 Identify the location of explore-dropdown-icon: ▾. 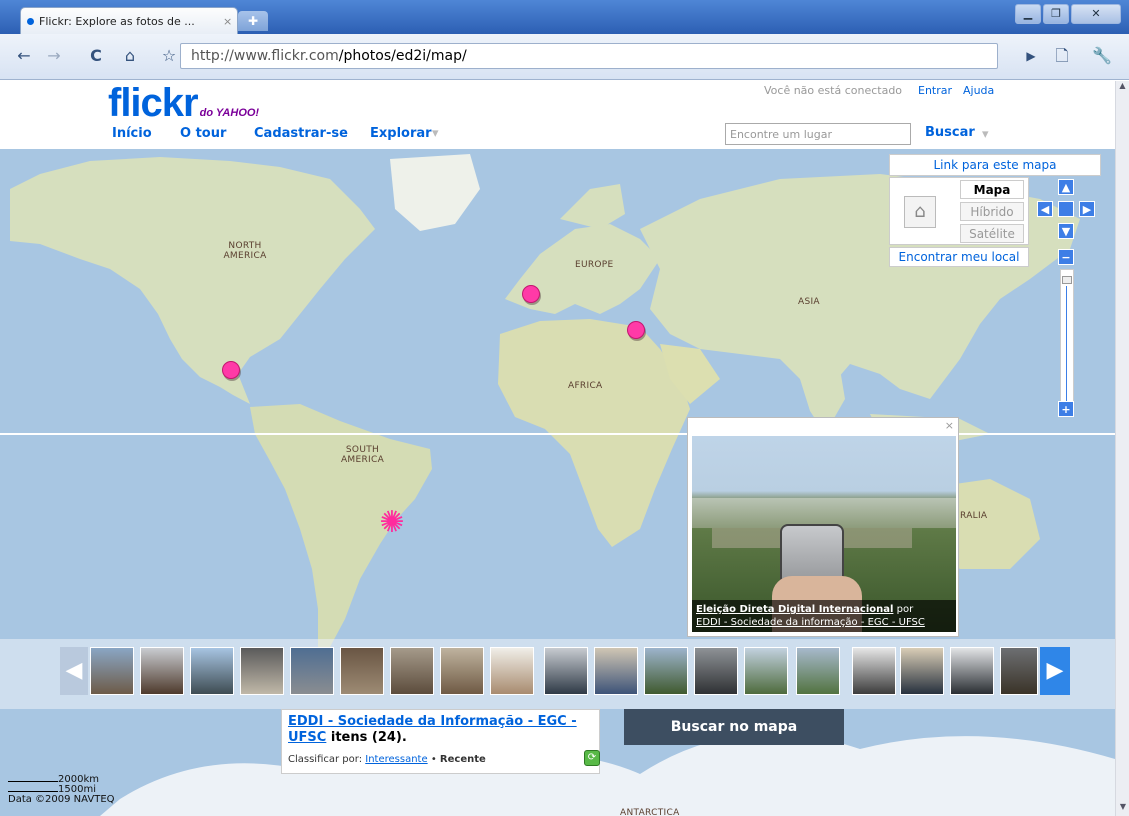
(435, 133).